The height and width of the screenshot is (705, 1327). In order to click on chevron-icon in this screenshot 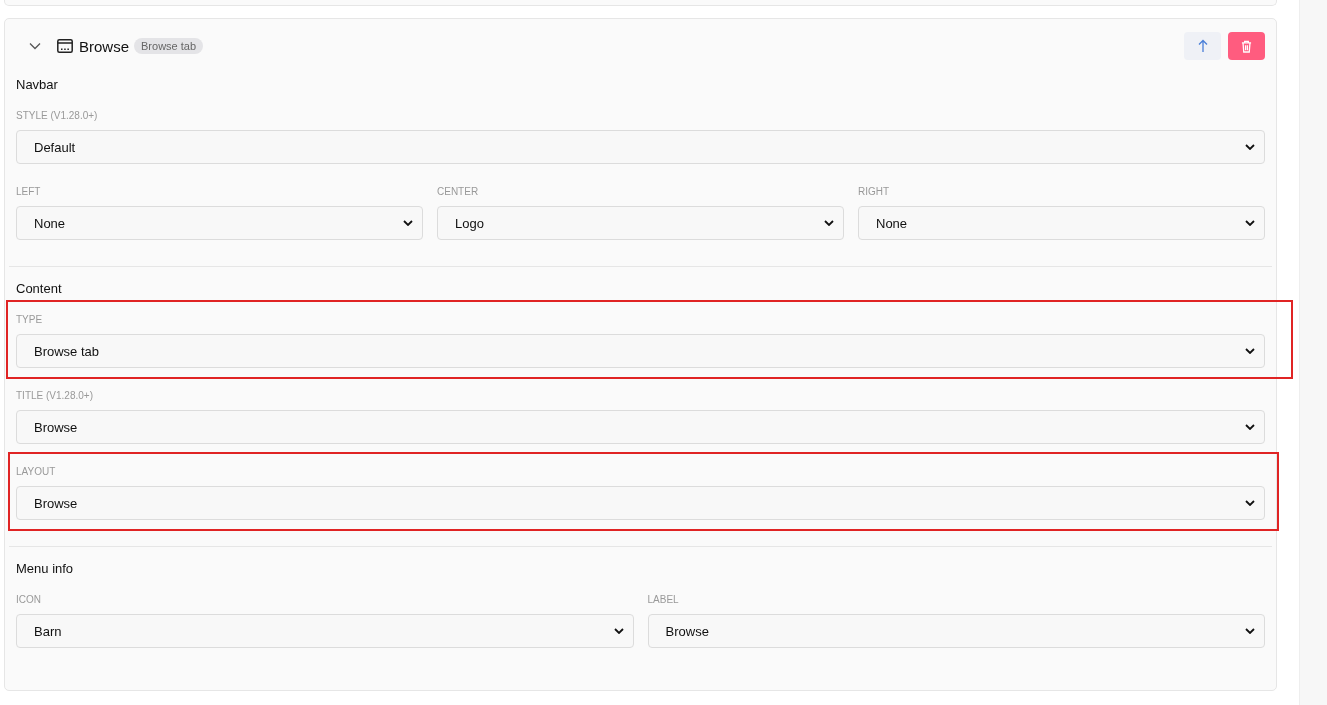, I will do `click(35, 46)`.